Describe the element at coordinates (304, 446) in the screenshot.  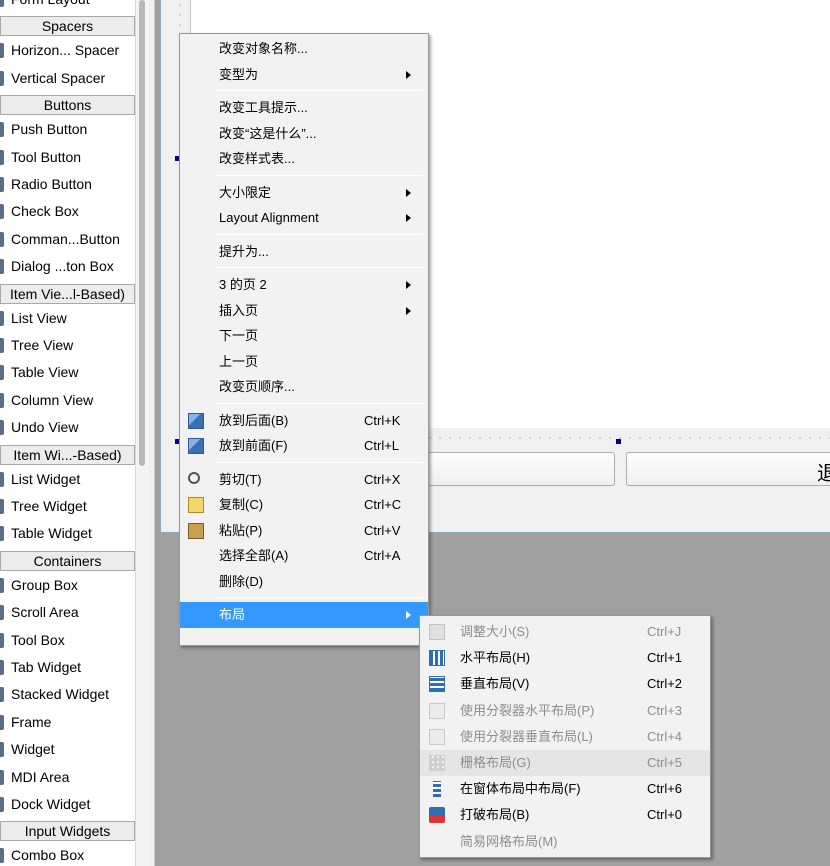
I see `menu-item: 放到前面(F) Ctrl+L` at that location.